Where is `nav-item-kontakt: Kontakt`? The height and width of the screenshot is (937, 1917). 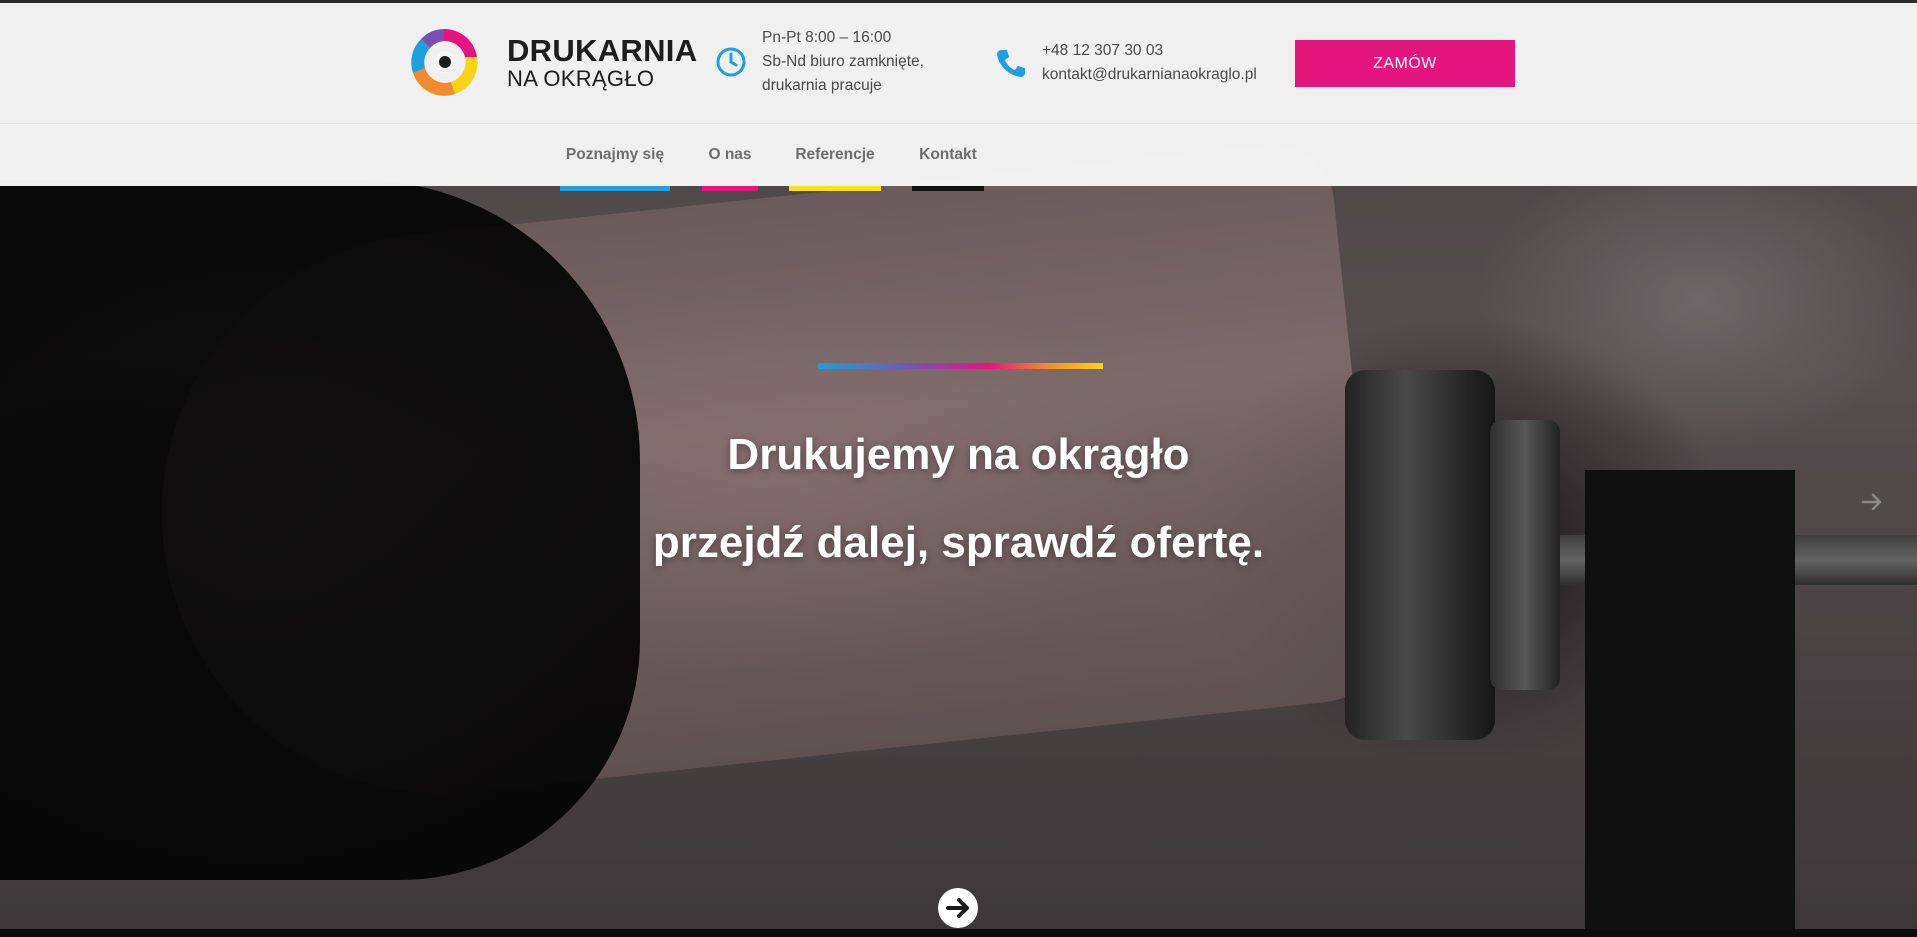
nav-item-kontakt: Kontakt is located at coordinates (948, 155).